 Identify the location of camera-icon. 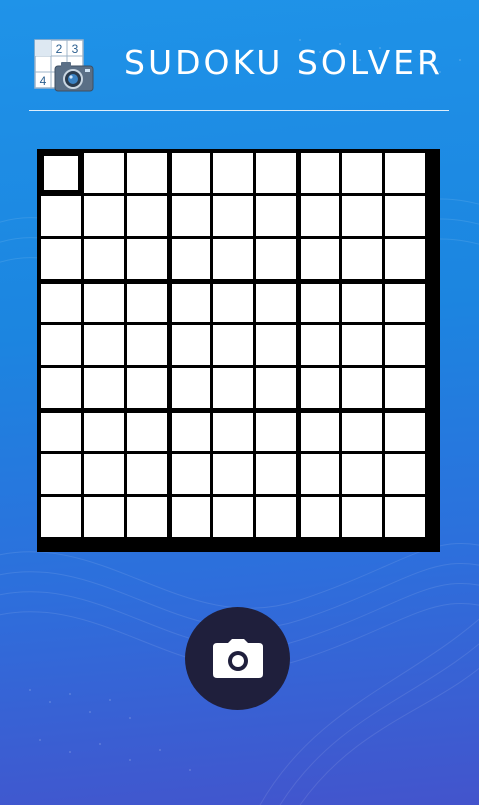
(237, 658).